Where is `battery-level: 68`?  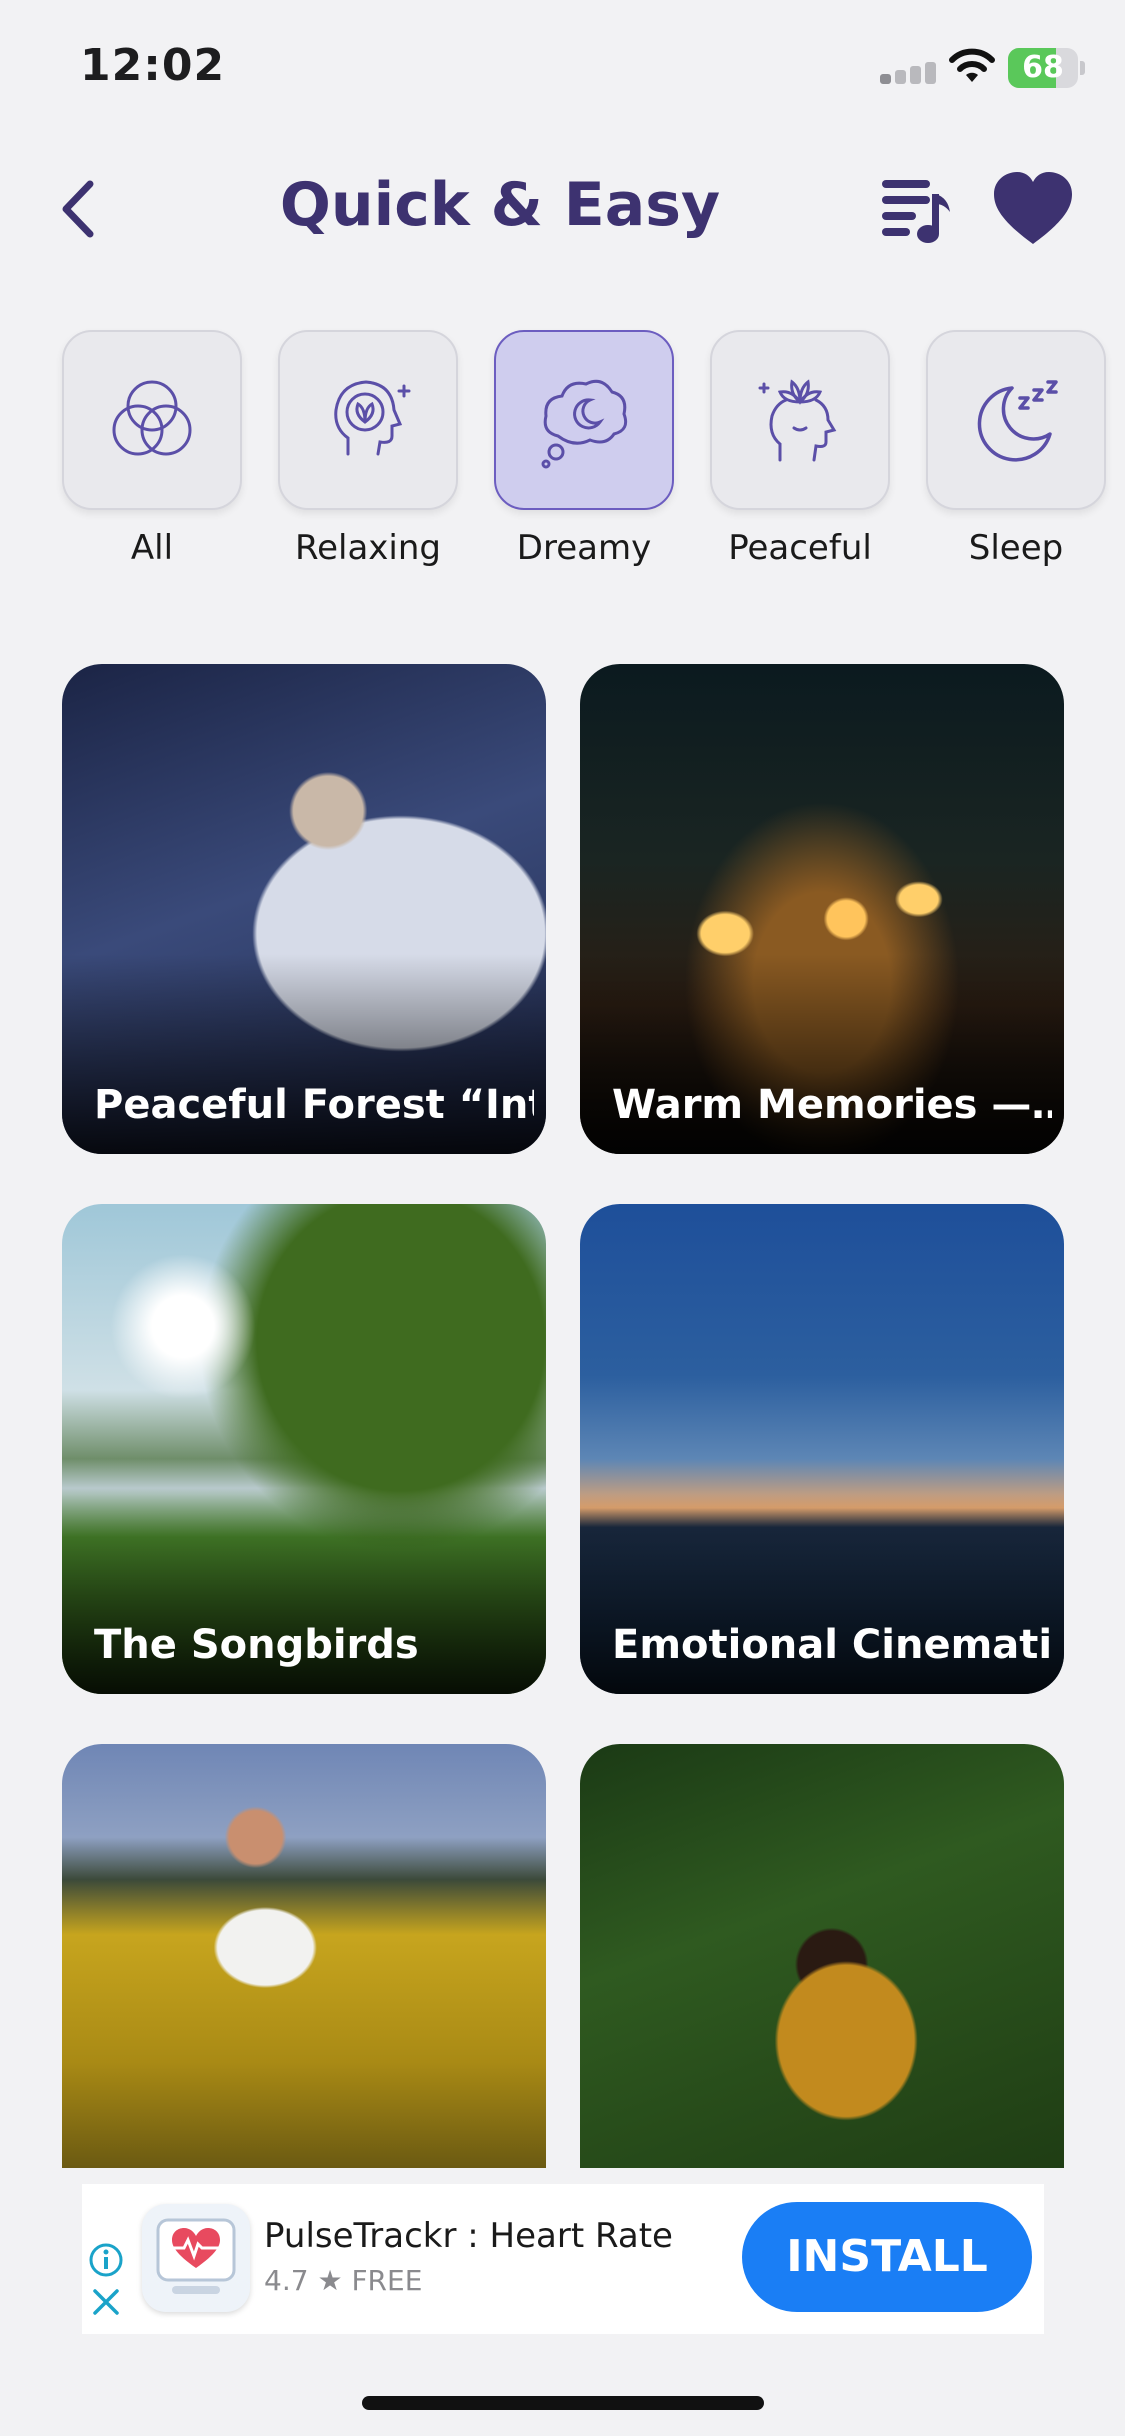
battery-level: 68 is located at coordinates (1043, 67).